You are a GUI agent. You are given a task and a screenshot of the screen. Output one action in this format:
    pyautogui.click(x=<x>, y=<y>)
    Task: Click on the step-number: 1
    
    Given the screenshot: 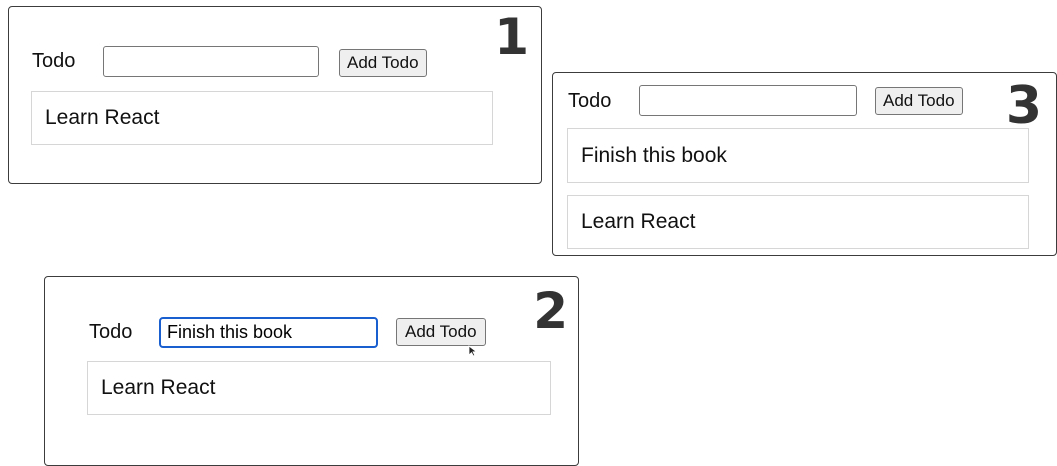 What is the action you would take?
    pyautogui.click(x=511, y=37)
    